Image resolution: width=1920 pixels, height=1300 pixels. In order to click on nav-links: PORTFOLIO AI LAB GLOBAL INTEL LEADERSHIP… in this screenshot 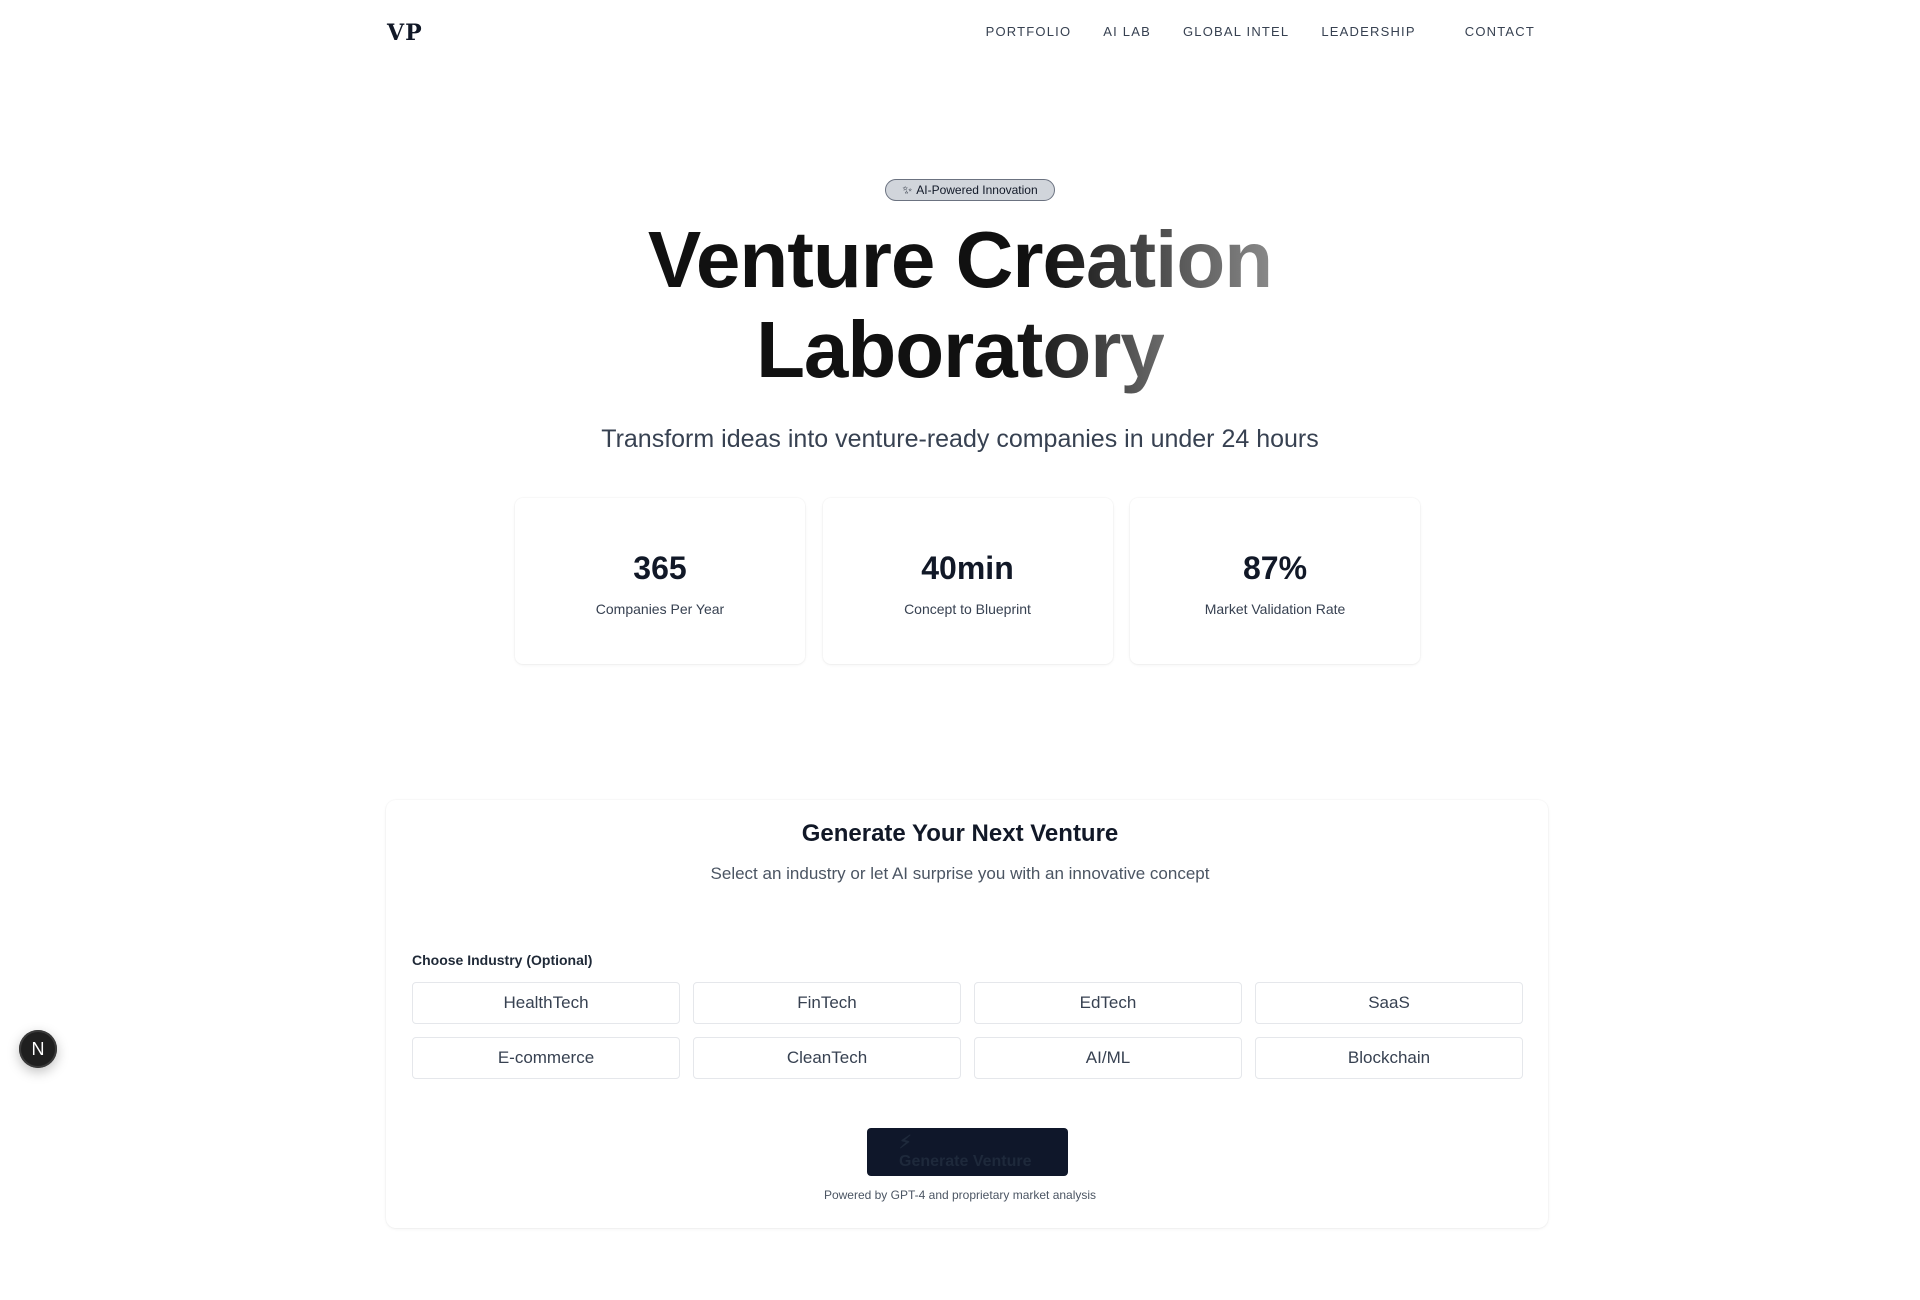, I will do `click(1244, 31)`.